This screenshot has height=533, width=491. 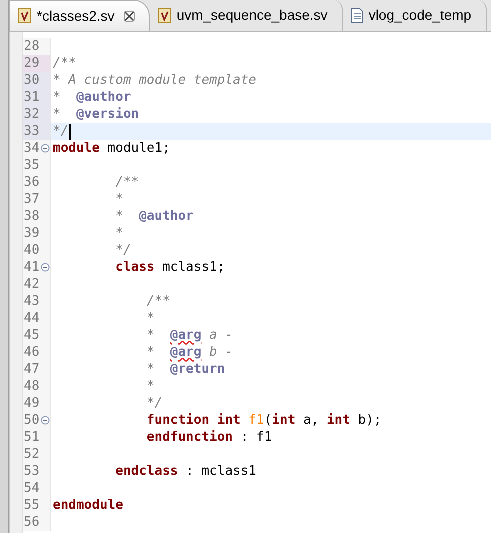 I want to click on line-number: 36, so click(x=31, y=182).